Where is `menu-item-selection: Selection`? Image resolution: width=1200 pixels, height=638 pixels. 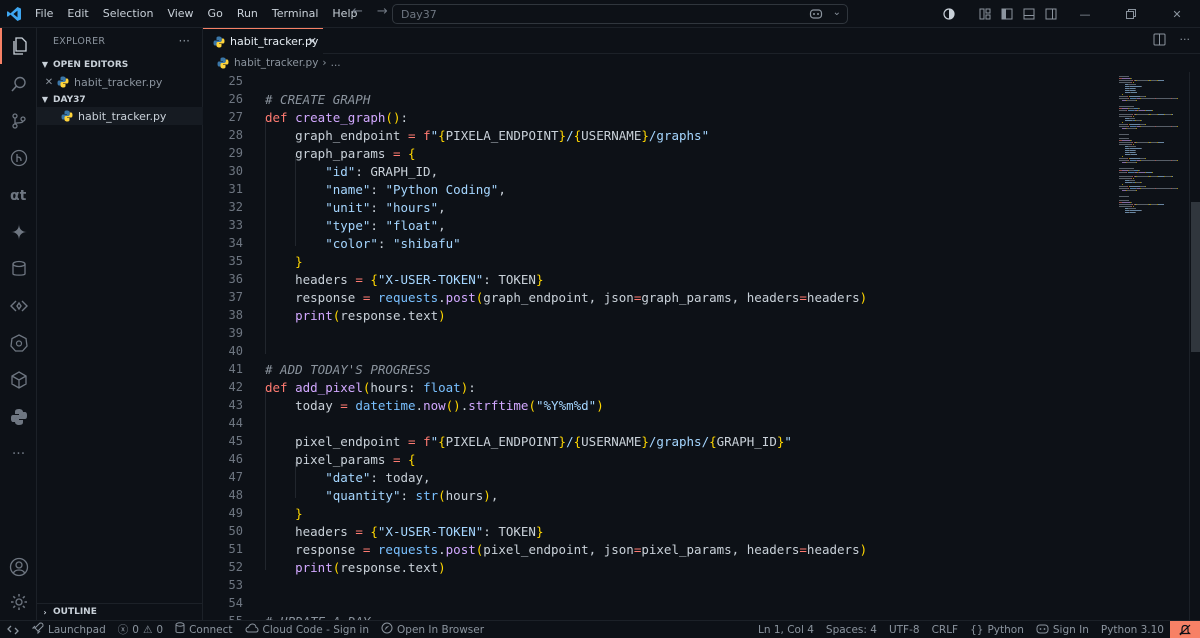
menu-item-selection: Selection is located at coordinates (128, 14).